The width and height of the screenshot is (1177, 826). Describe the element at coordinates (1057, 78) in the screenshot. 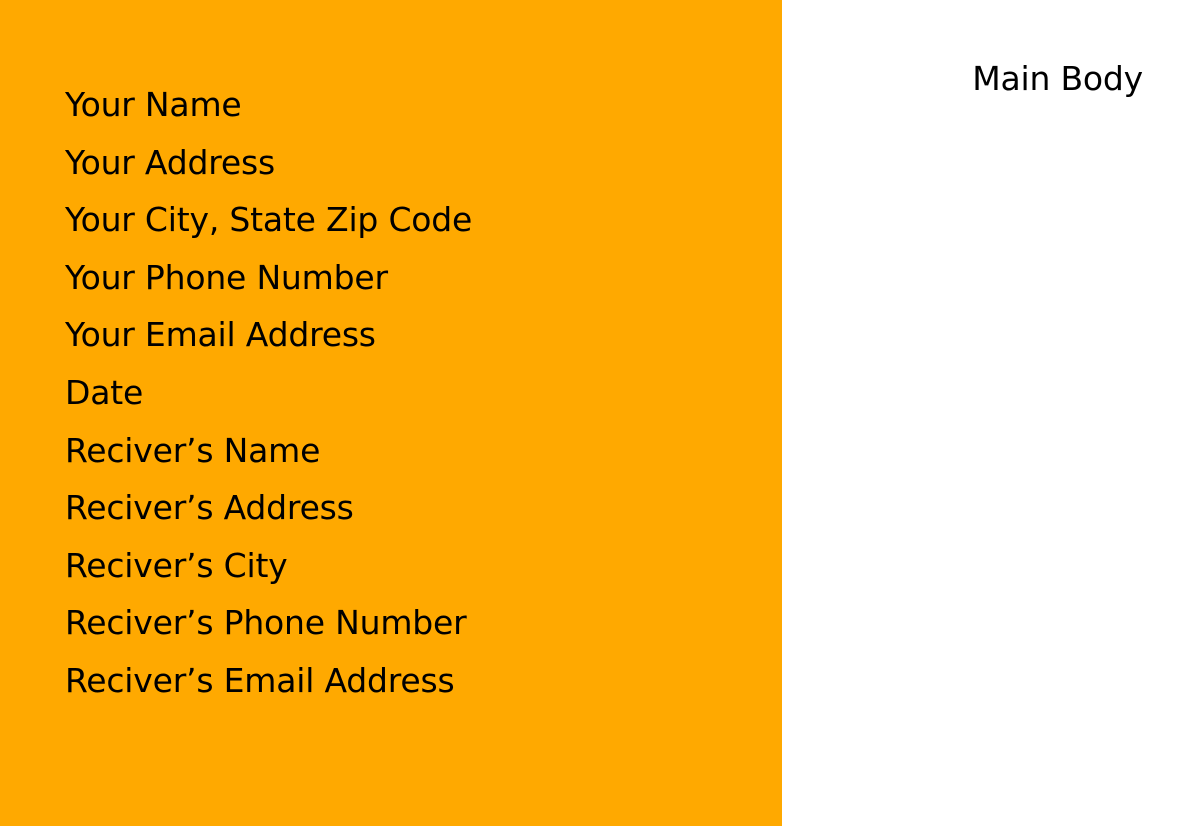

I see `main-body-heading: Main Body` at that location.